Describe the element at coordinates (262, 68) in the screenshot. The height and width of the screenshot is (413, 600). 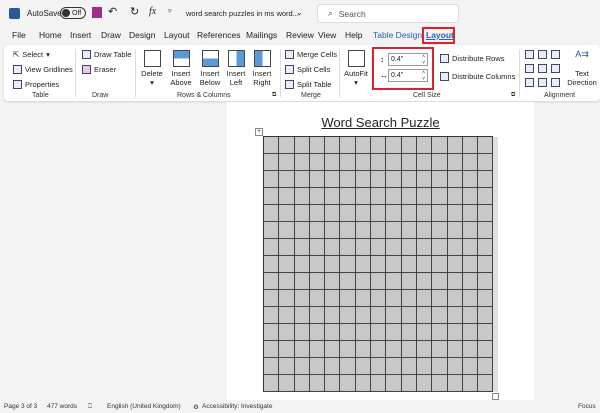
I see `insert-right-button: Insert Right` at that location.